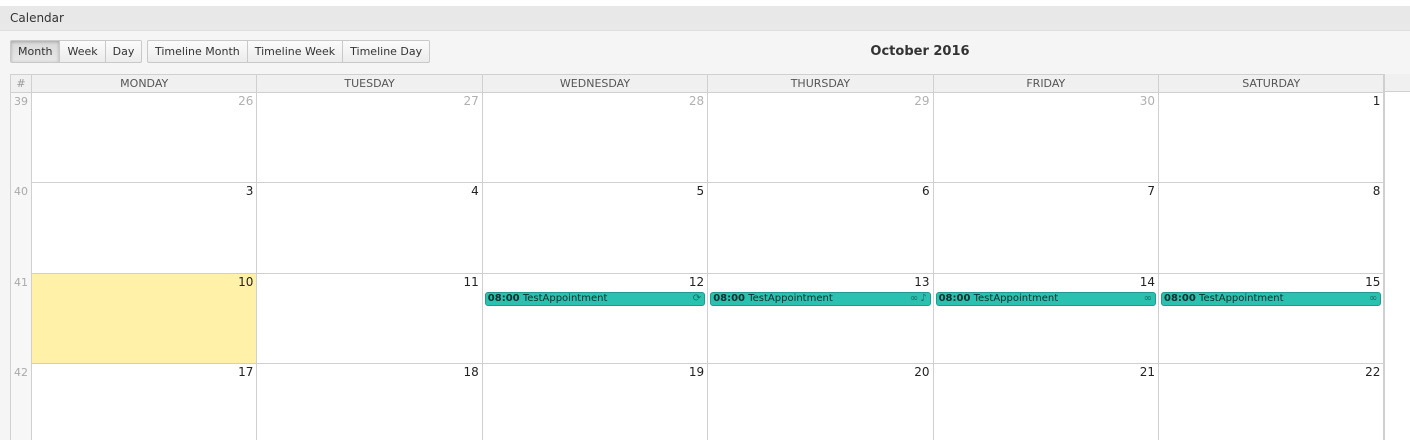  Describe the element at coordinates (1271, 83) in the screenshot. I see `day-header-saturday: SATURDAY` at that location.